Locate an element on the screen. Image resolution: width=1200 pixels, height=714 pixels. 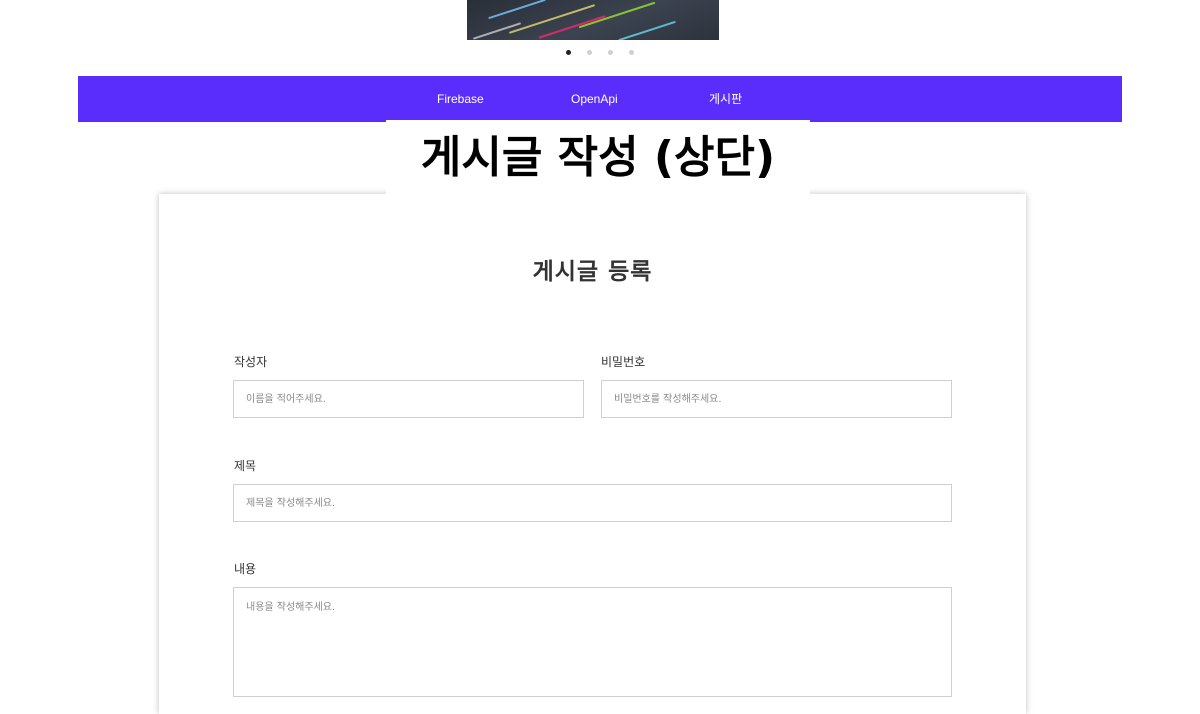
author-label: 작성자 is located at coordinates (251, 362).